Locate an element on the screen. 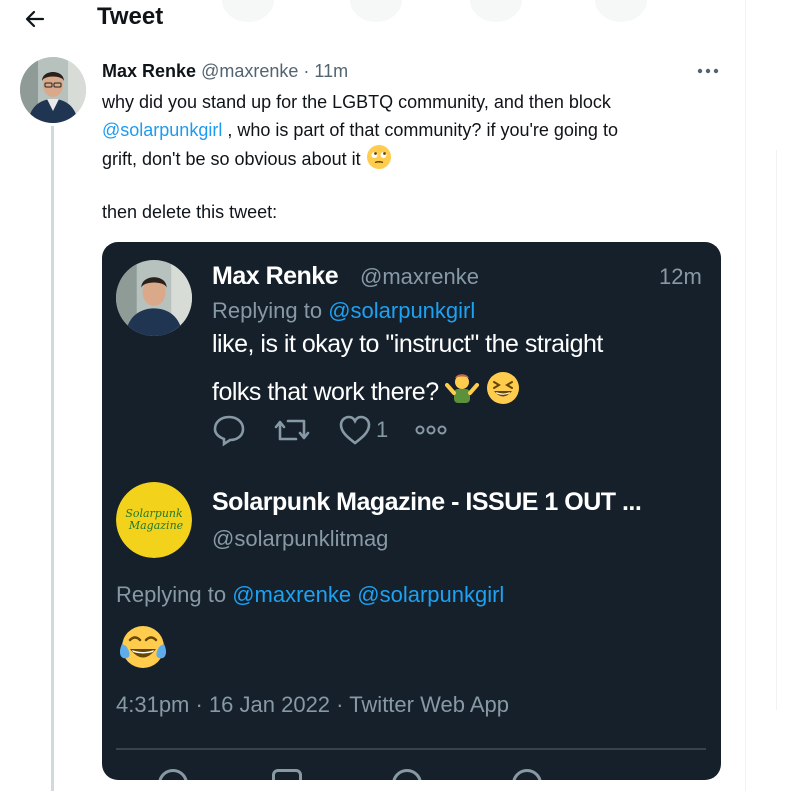  screenshot-more-action is located at coordinates (431, 430).